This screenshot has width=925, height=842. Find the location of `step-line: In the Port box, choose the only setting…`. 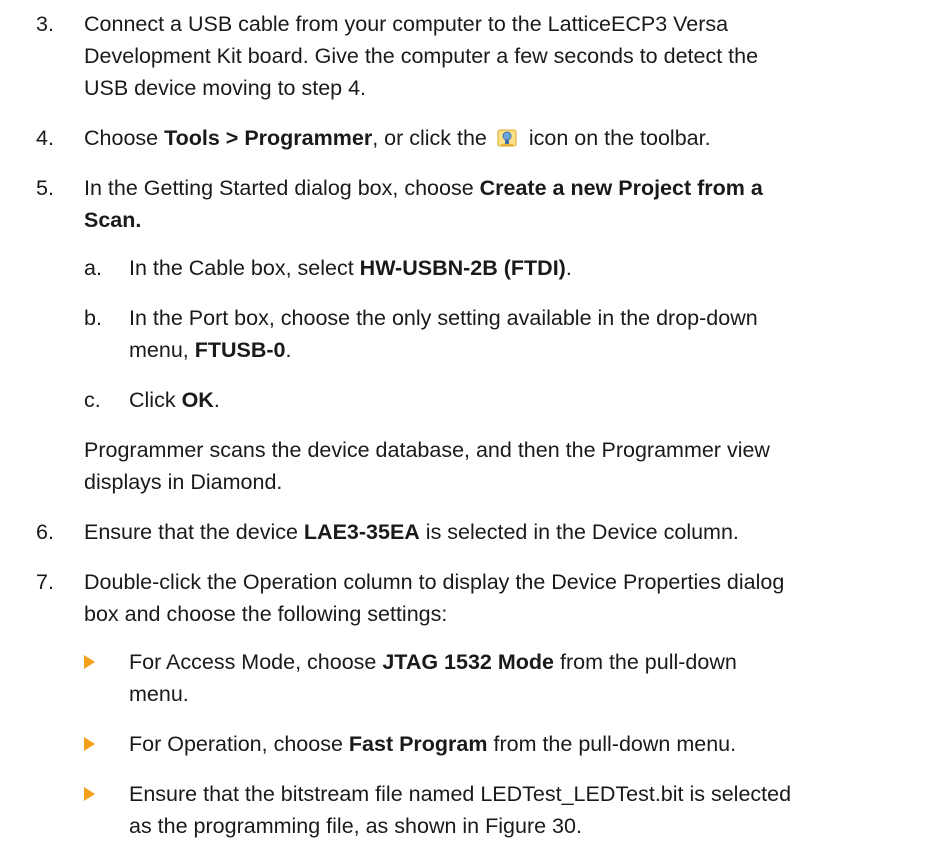

step-line: In the Port box, choose the only setting… is located at coordinates (443, 318).